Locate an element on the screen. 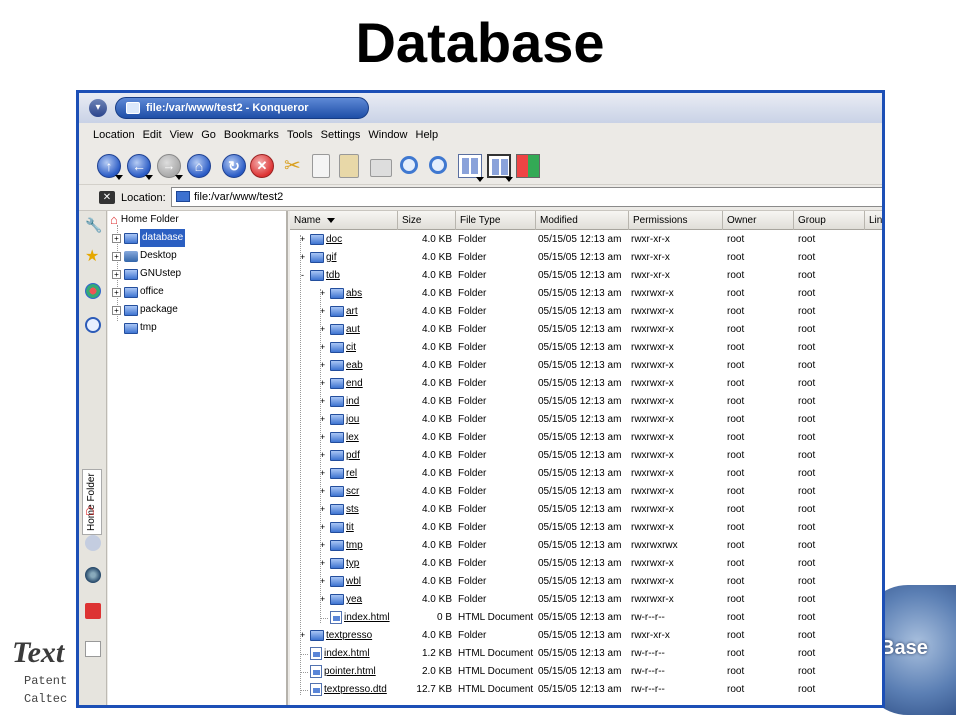 The width and height of the screenshot is (960, 720). column-header-name: Name is located at coordinates (344, 220).